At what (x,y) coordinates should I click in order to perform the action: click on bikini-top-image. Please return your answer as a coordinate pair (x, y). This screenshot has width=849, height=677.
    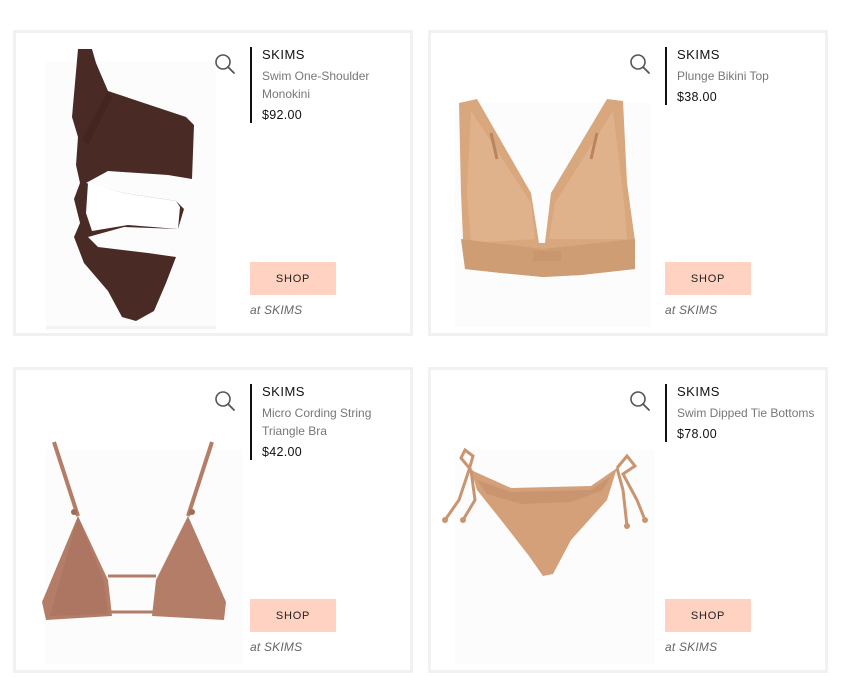
    Looking at the image, I should click on (553, 213).